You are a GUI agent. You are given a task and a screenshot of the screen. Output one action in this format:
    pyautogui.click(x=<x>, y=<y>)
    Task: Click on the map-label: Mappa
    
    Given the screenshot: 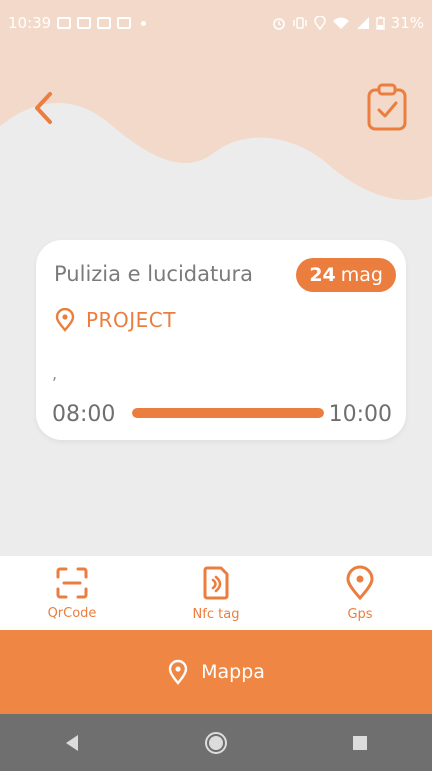 What is the action you would take?
    pyautogui.click(x=233, y=672)
    